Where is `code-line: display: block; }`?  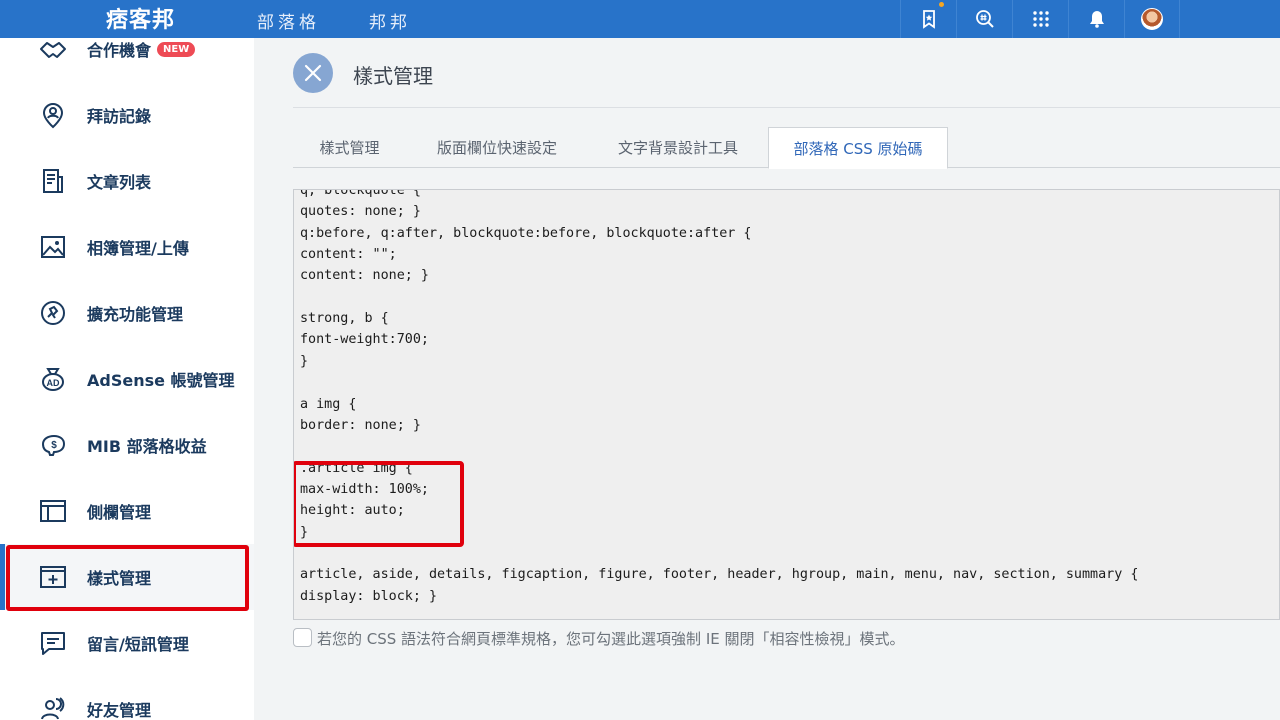 code-line: display: block; } is located at coordinates (369, 596).